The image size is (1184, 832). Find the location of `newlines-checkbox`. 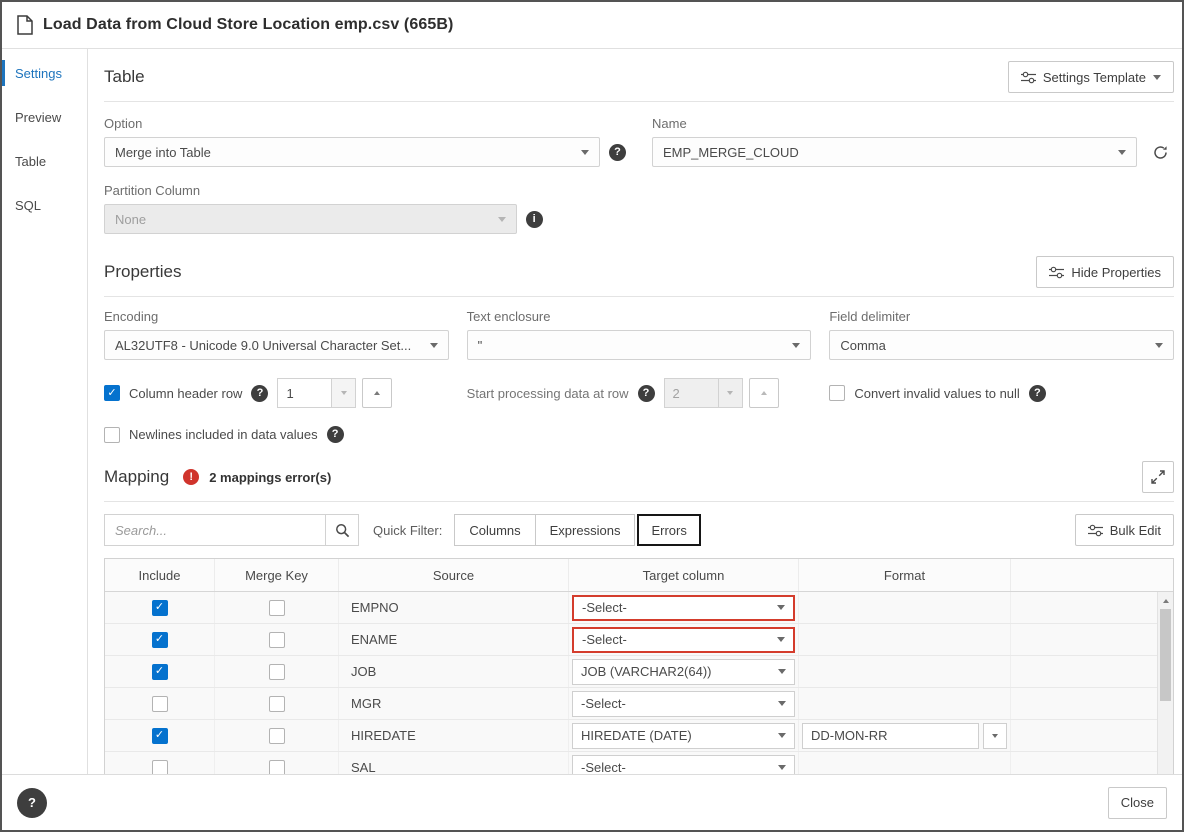

newlines-checkbox is located at coordinates (112, 434).